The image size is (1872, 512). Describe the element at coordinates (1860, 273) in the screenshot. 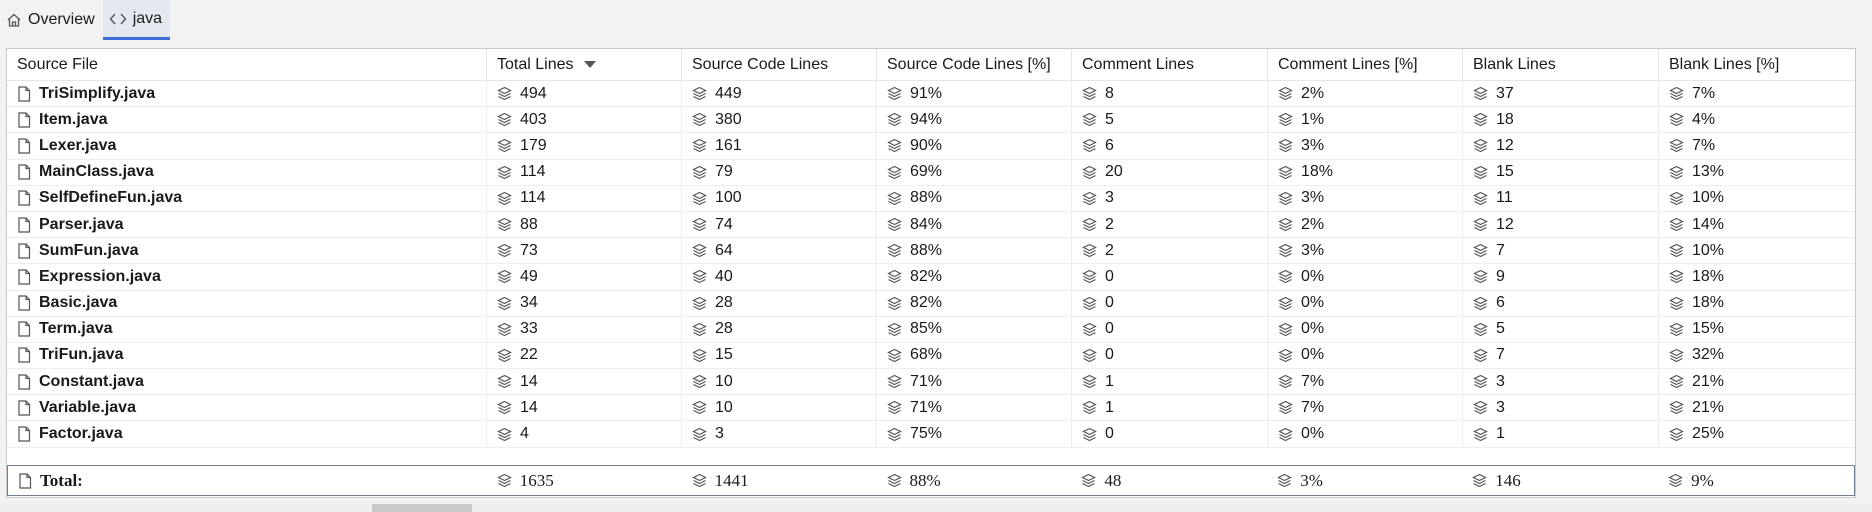

I see `vertical-scrollbar` at that location.